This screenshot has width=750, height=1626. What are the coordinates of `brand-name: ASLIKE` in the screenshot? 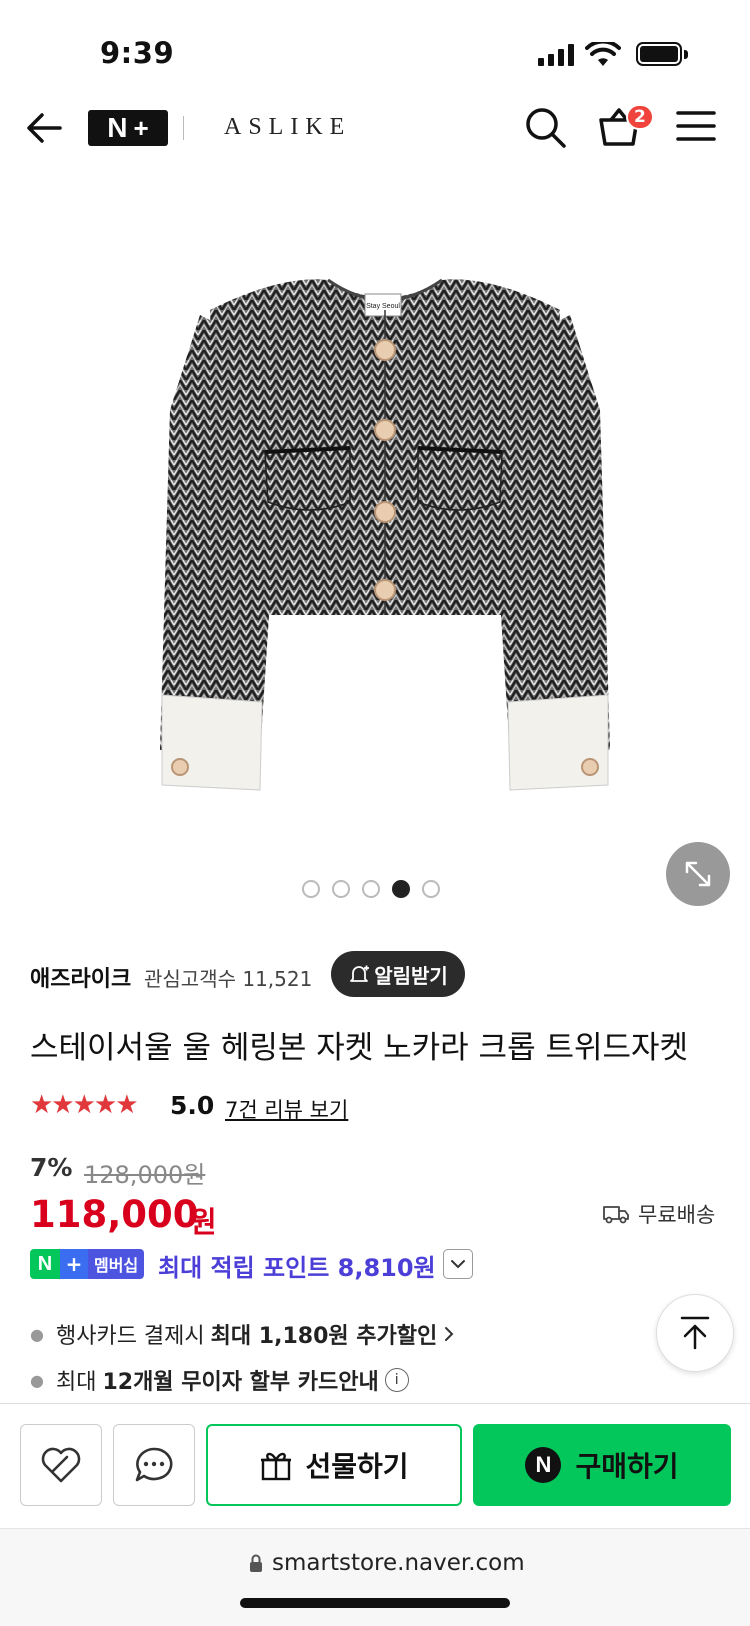 It's located at (287, 127).